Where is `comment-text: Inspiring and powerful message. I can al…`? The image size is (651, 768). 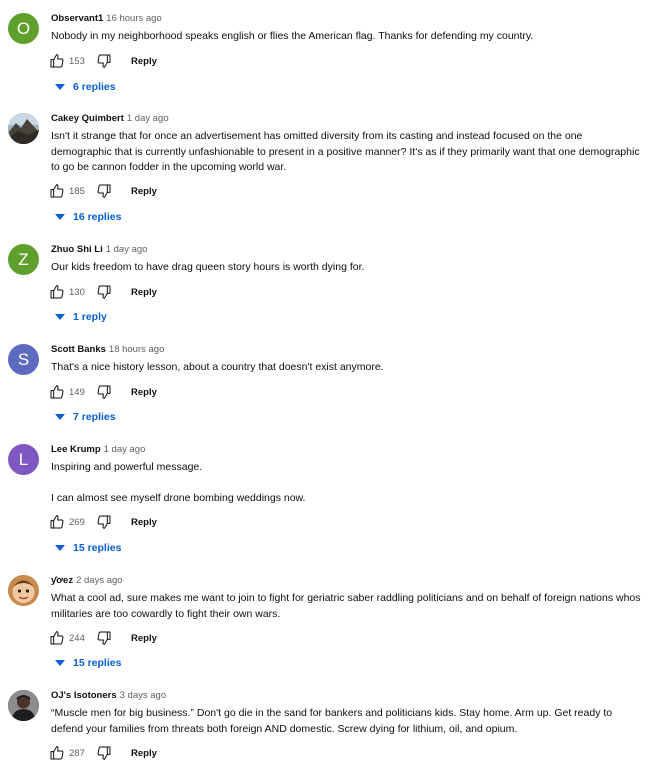 comment-text: Inspiring and powerful message. I can al… is located at coordinates (346, 483).